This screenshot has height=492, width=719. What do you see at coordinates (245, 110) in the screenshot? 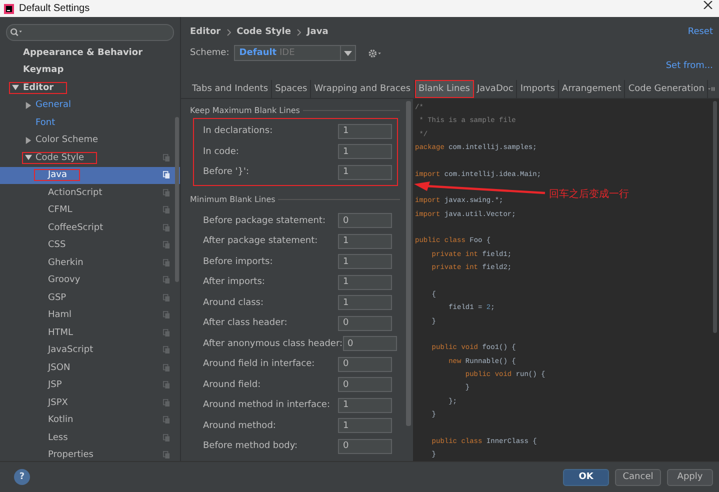
I see `section-title: Keep Maximum Blank Lines` at bounding box center [245, 110].